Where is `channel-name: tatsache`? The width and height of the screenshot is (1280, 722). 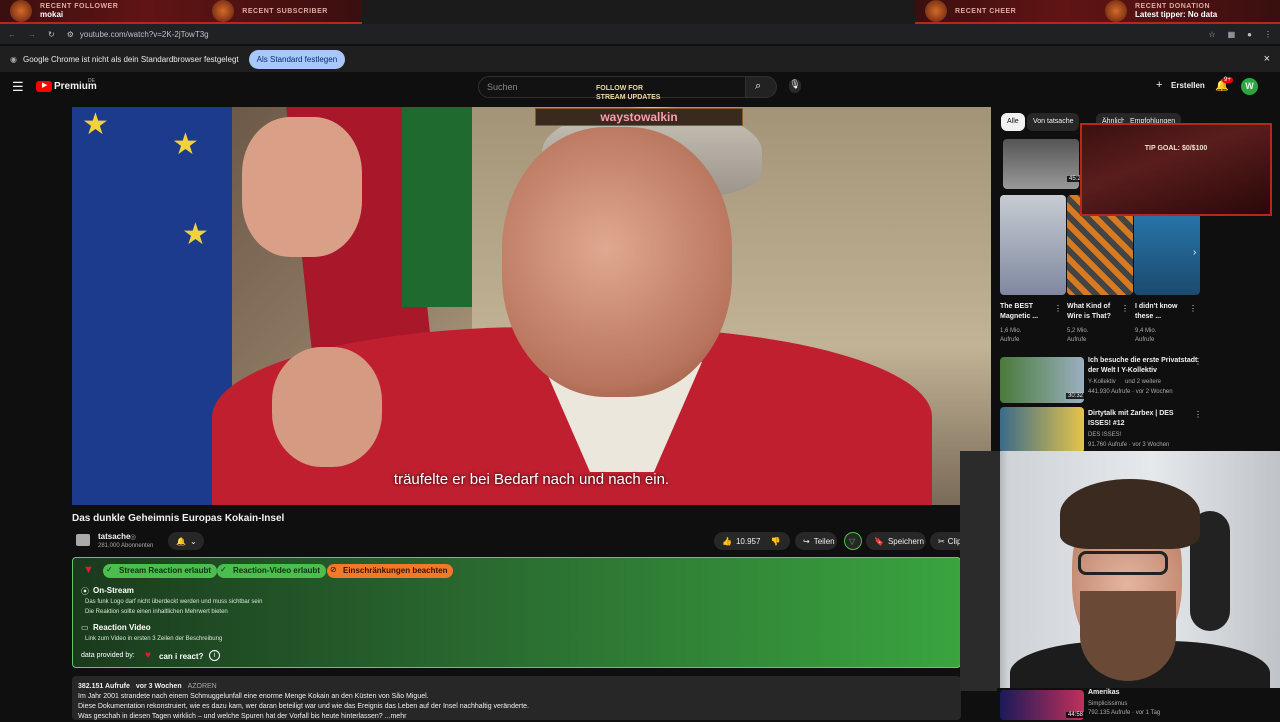
channel-name: tatsache is located at coordinates (114, 536).